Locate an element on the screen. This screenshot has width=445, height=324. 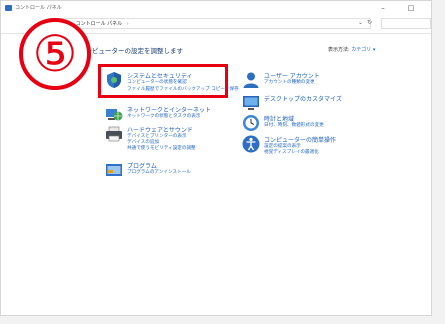
link-optimize-display: 視覚ディスプレイの最適化 is located at coordinates (291, 152).